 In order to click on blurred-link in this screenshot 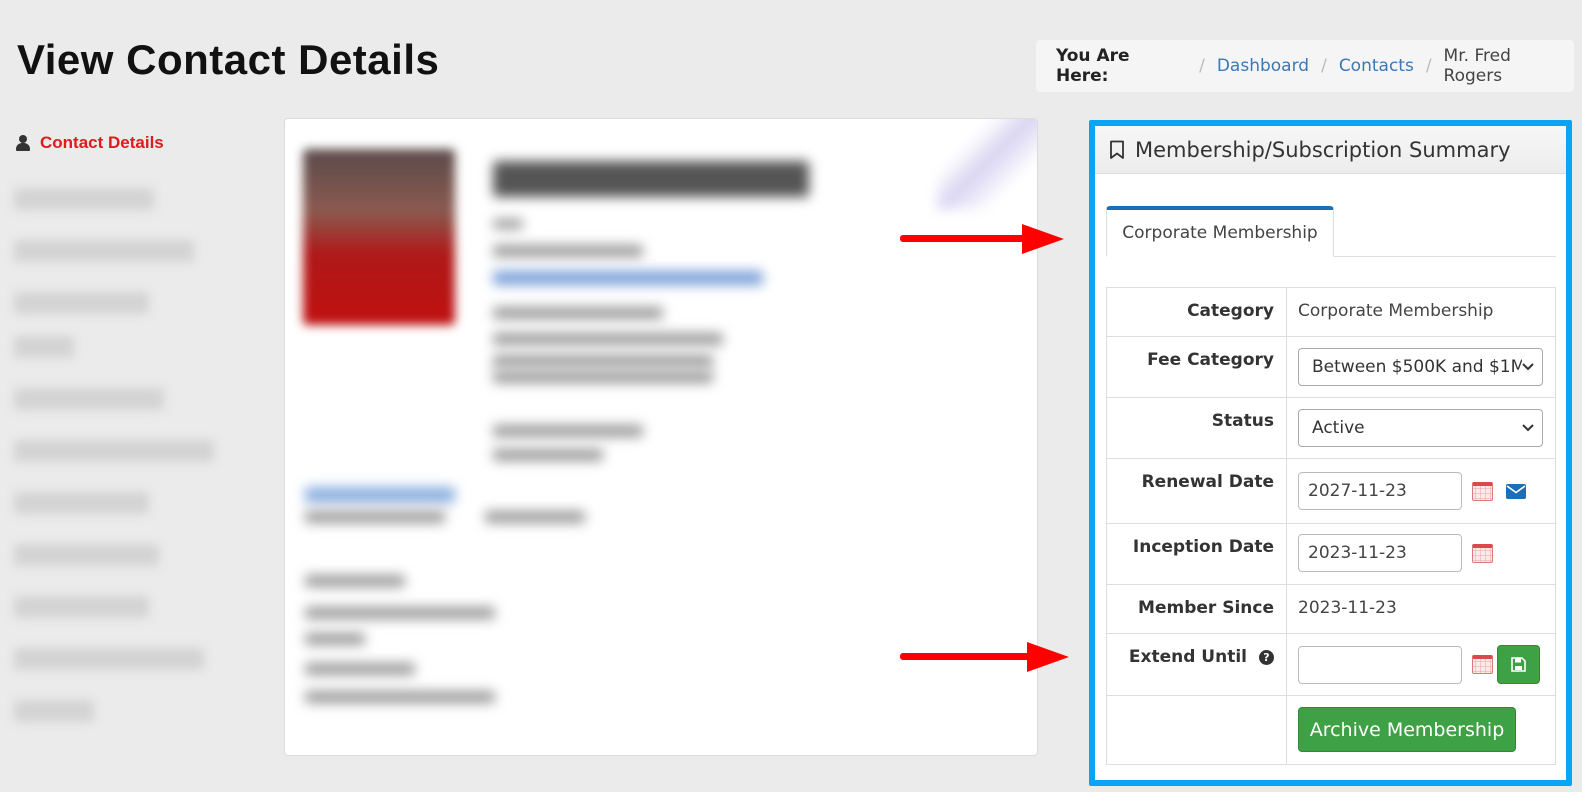, I will do `click(628, 278)`.